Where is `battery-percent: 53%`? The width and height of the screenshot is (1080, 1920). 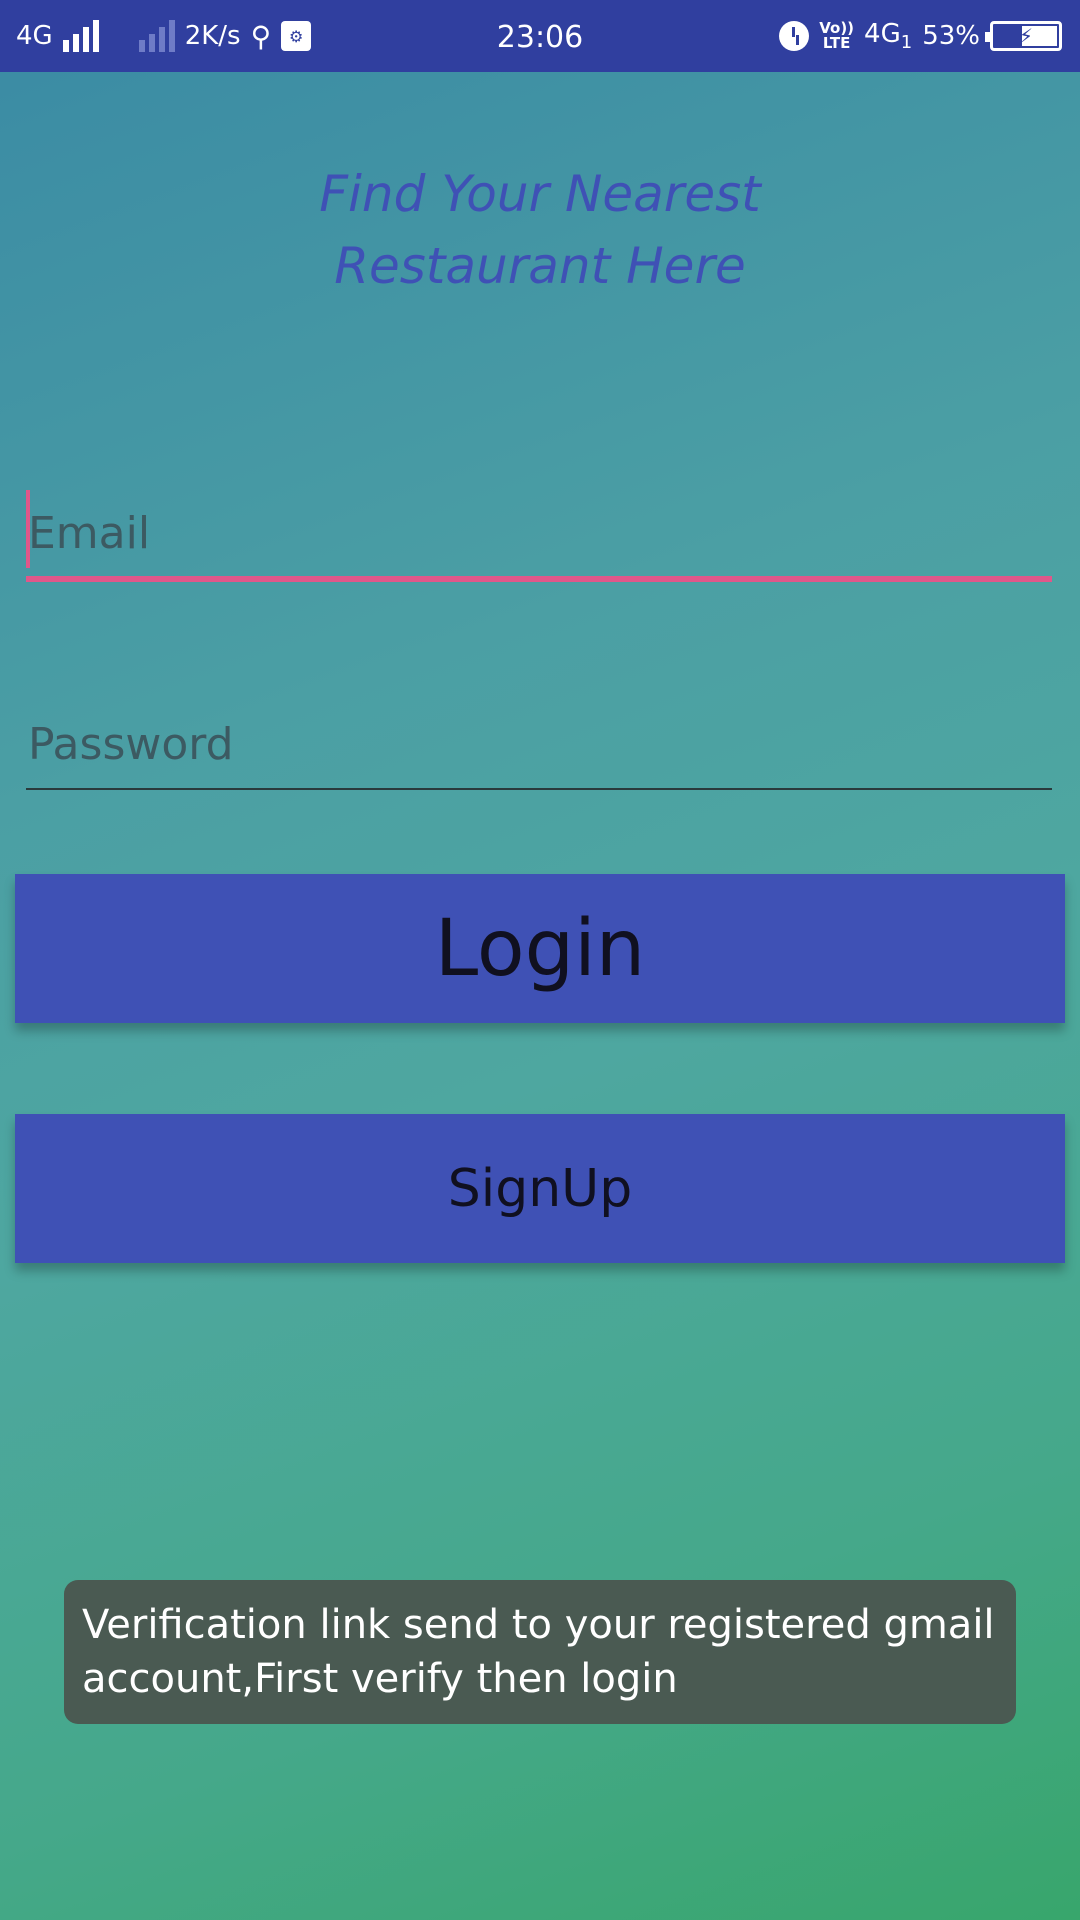
battery-percent: 53% is located at coordinates (951, 36).